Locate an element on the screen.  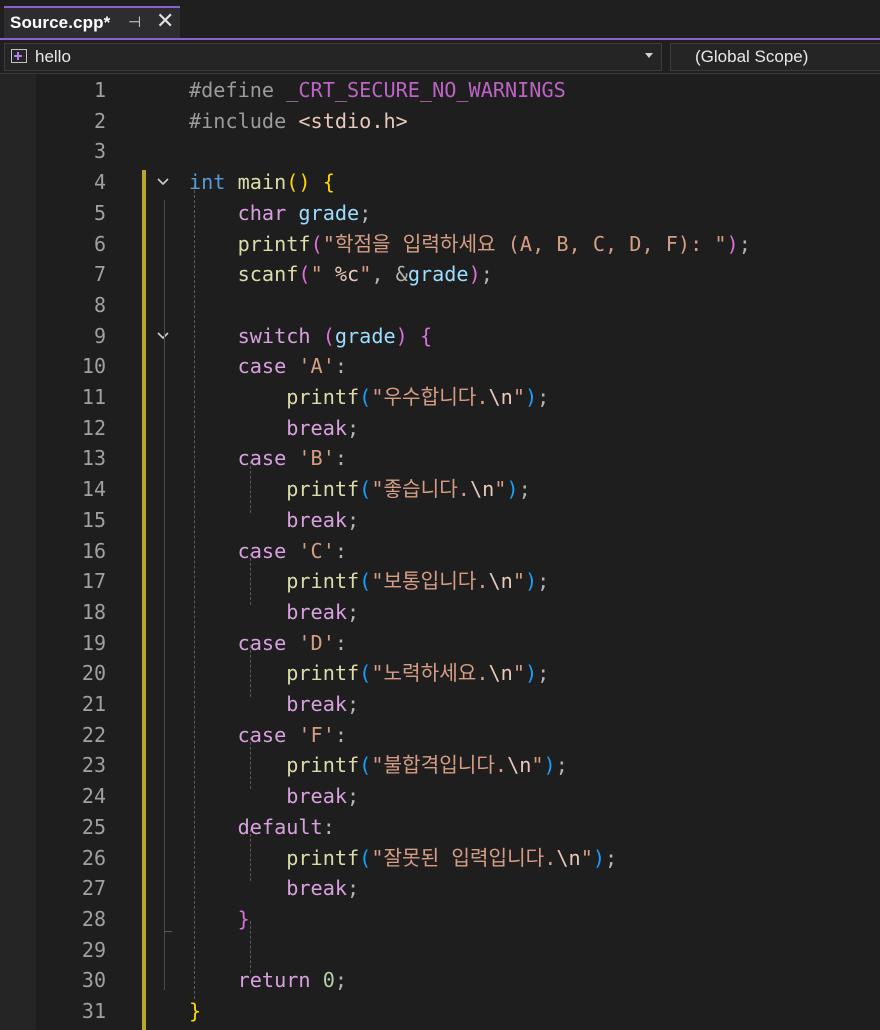
code-line: return 0; is located at coordinates (268, 980).